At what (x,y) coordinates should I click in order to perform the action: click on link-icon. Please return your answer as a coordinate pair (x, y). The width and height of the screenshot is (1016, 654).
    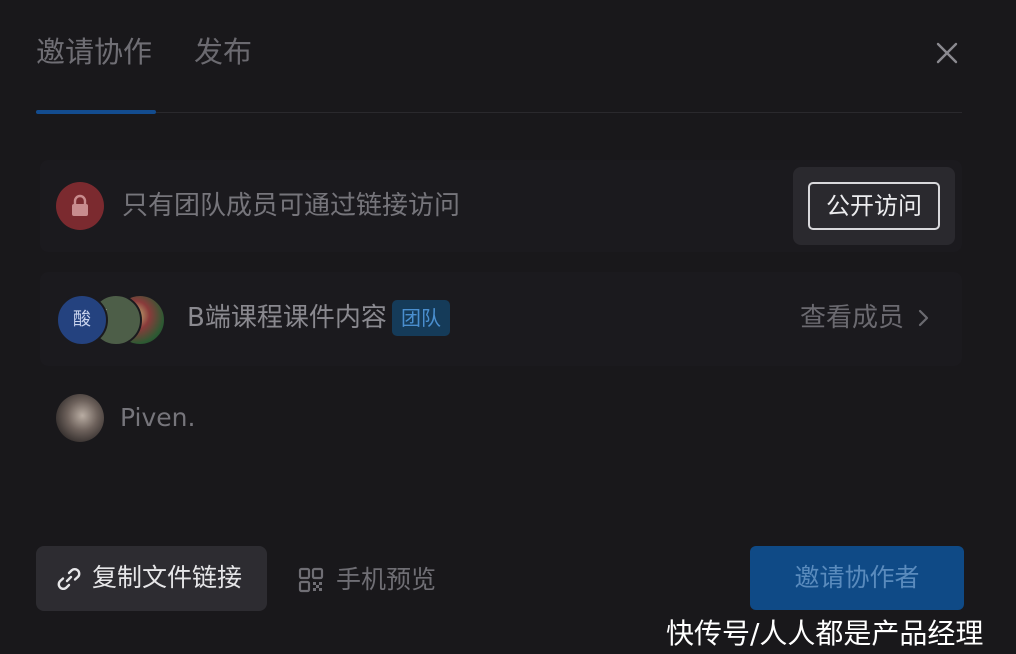
    Looking at the image, I should click on (69, 579).